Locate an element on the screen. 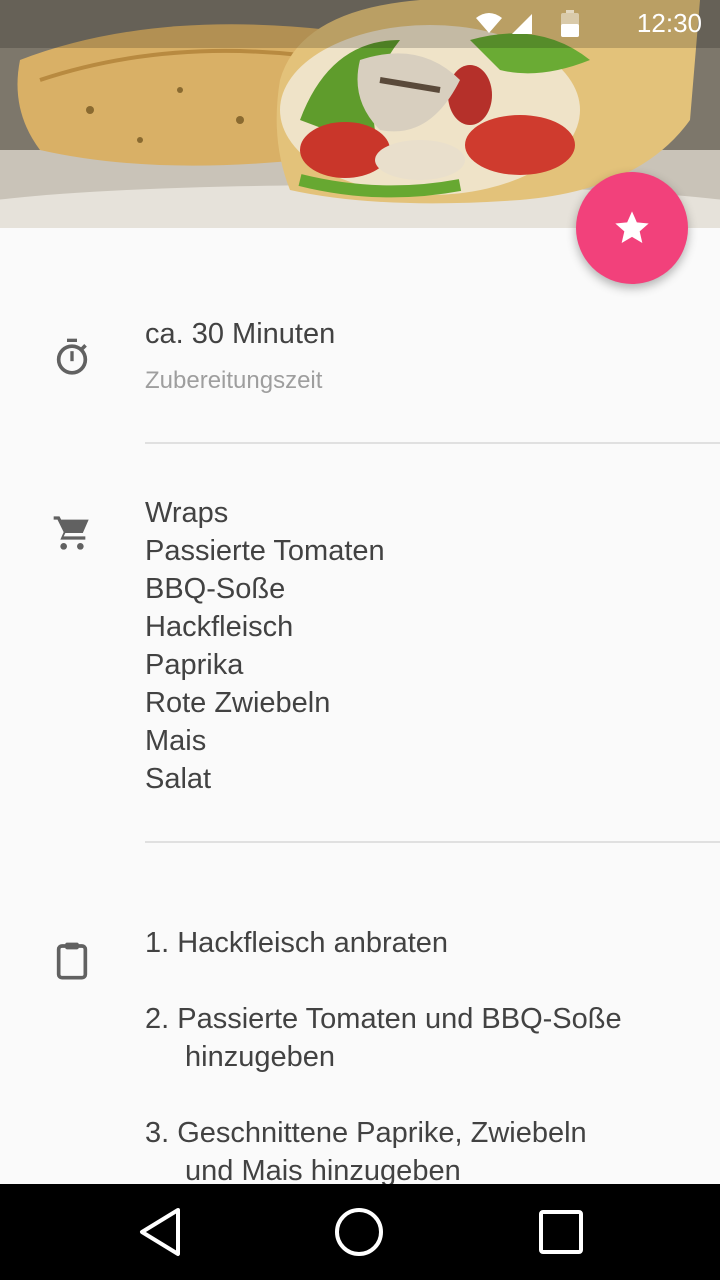  prep-time-value: ca. 30 Minuten is located at coordinates (240, 334).